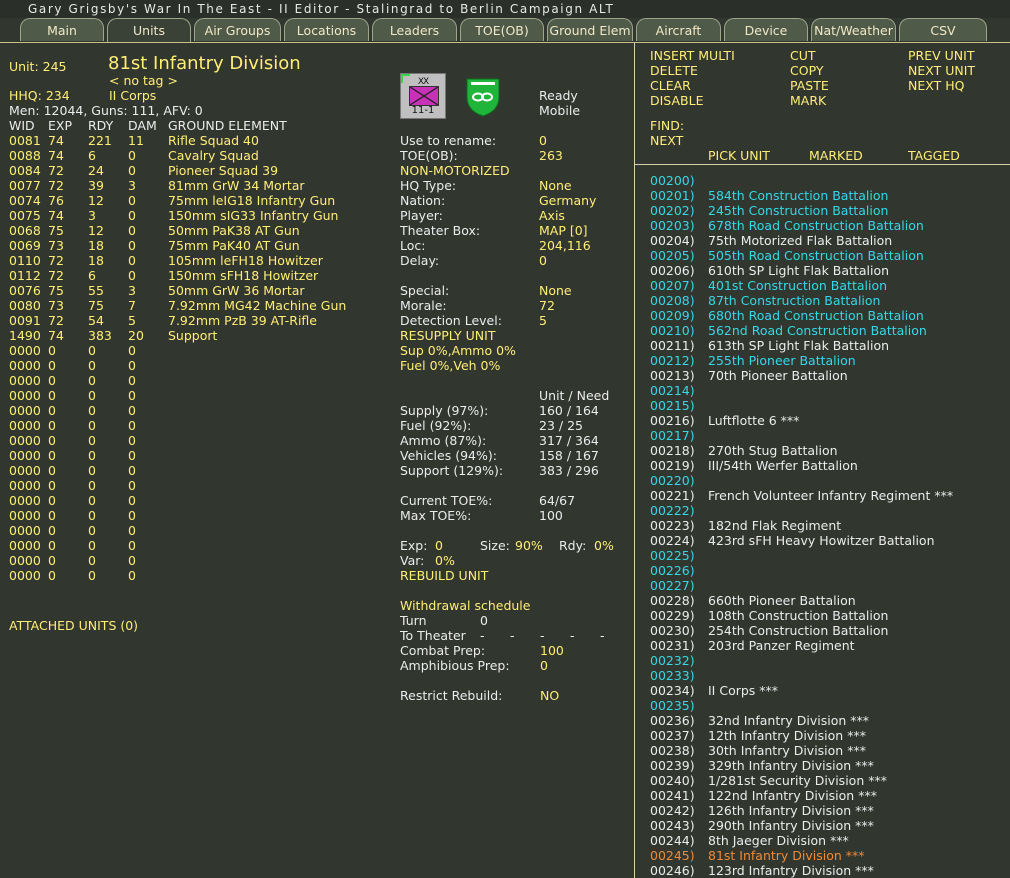  I want to click on element-exp: 74, so click(56, 215).